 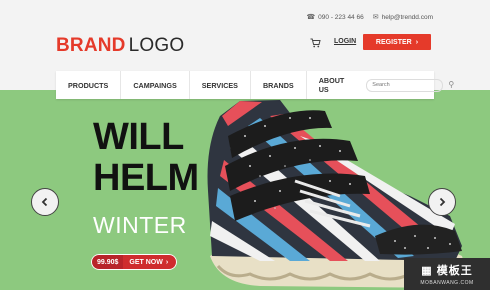 What do you see at coordinates (107, 262) in the screenshot?
I see `price-badge: 99.90$` at bounding box center [107, 262].